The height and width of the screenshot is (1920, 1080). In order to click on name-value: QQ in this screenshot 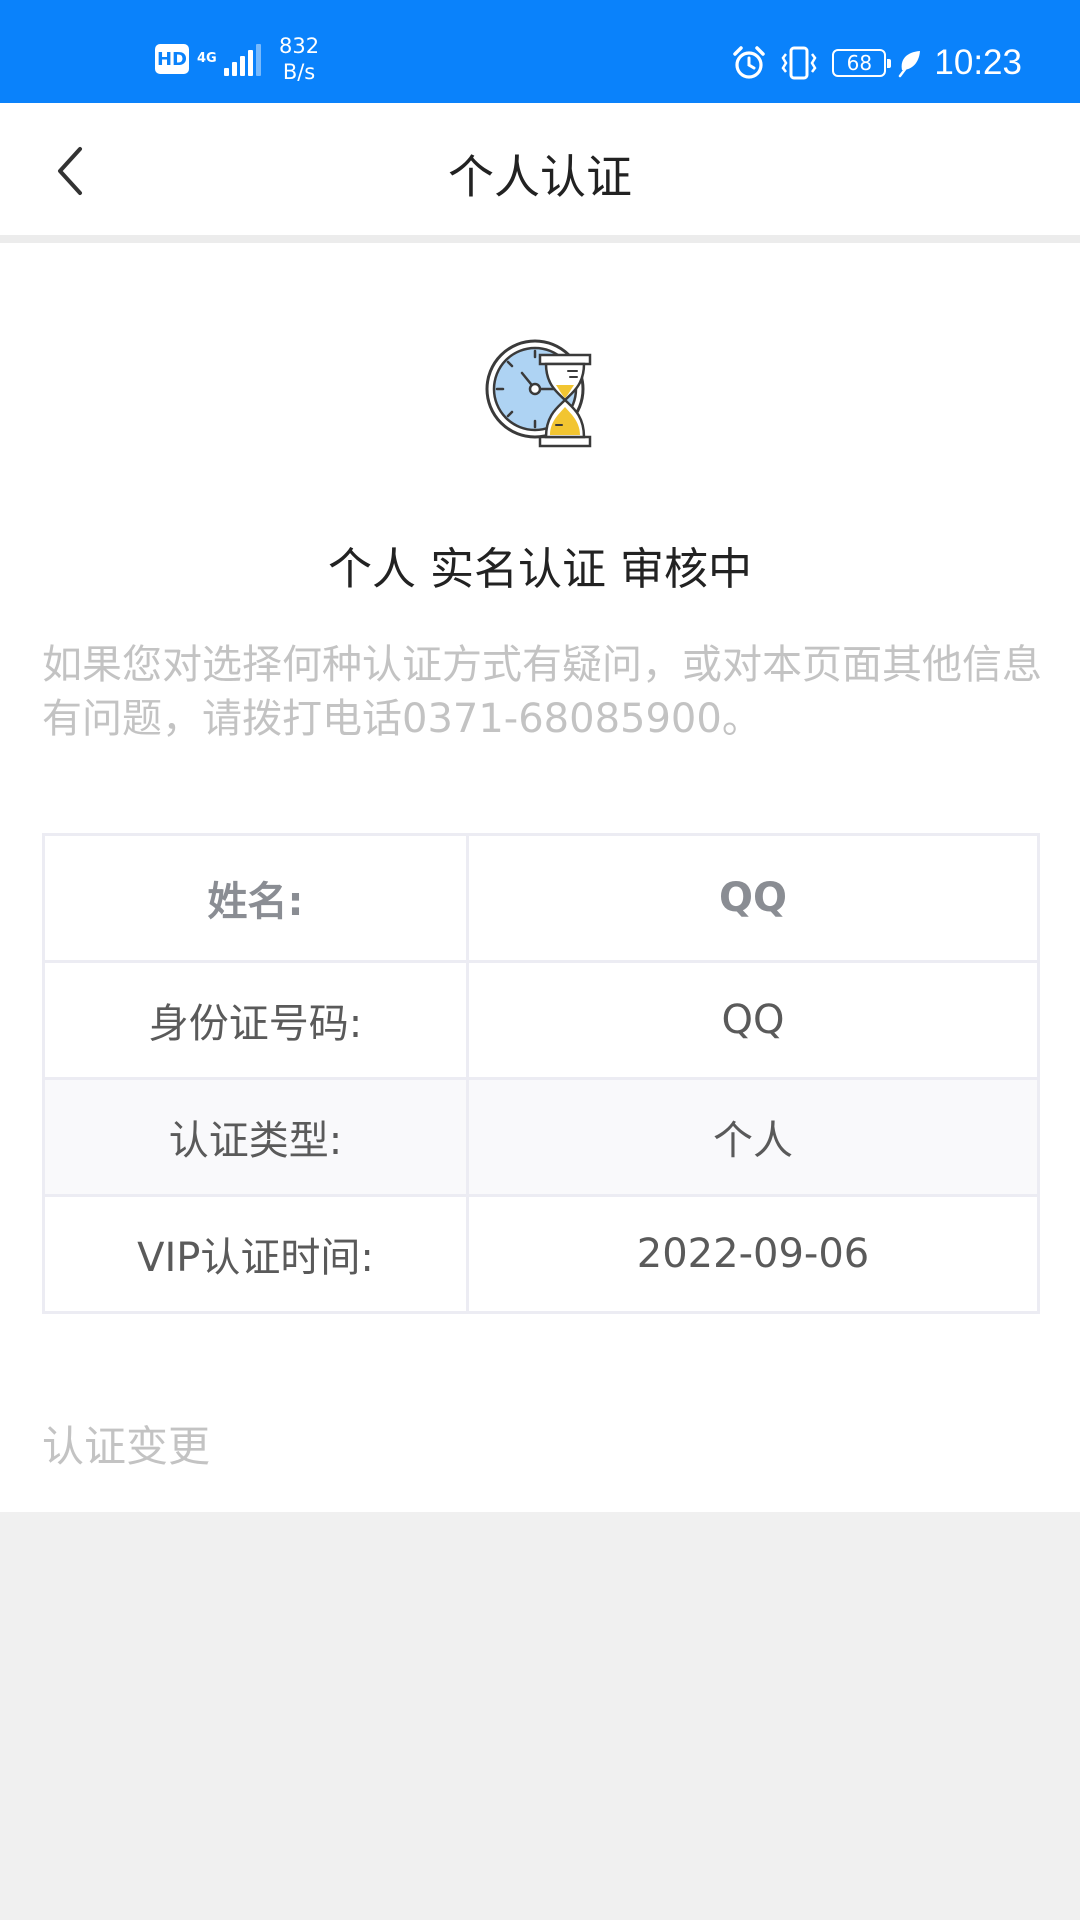, I will do `click(753, 898)`.